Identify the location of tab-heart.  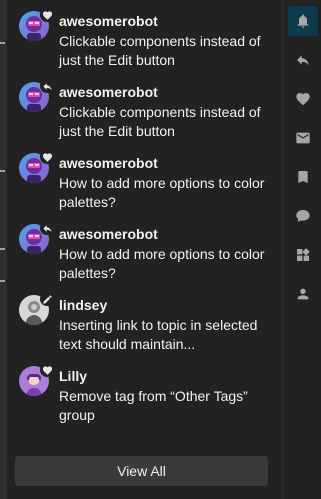
(303, 99).